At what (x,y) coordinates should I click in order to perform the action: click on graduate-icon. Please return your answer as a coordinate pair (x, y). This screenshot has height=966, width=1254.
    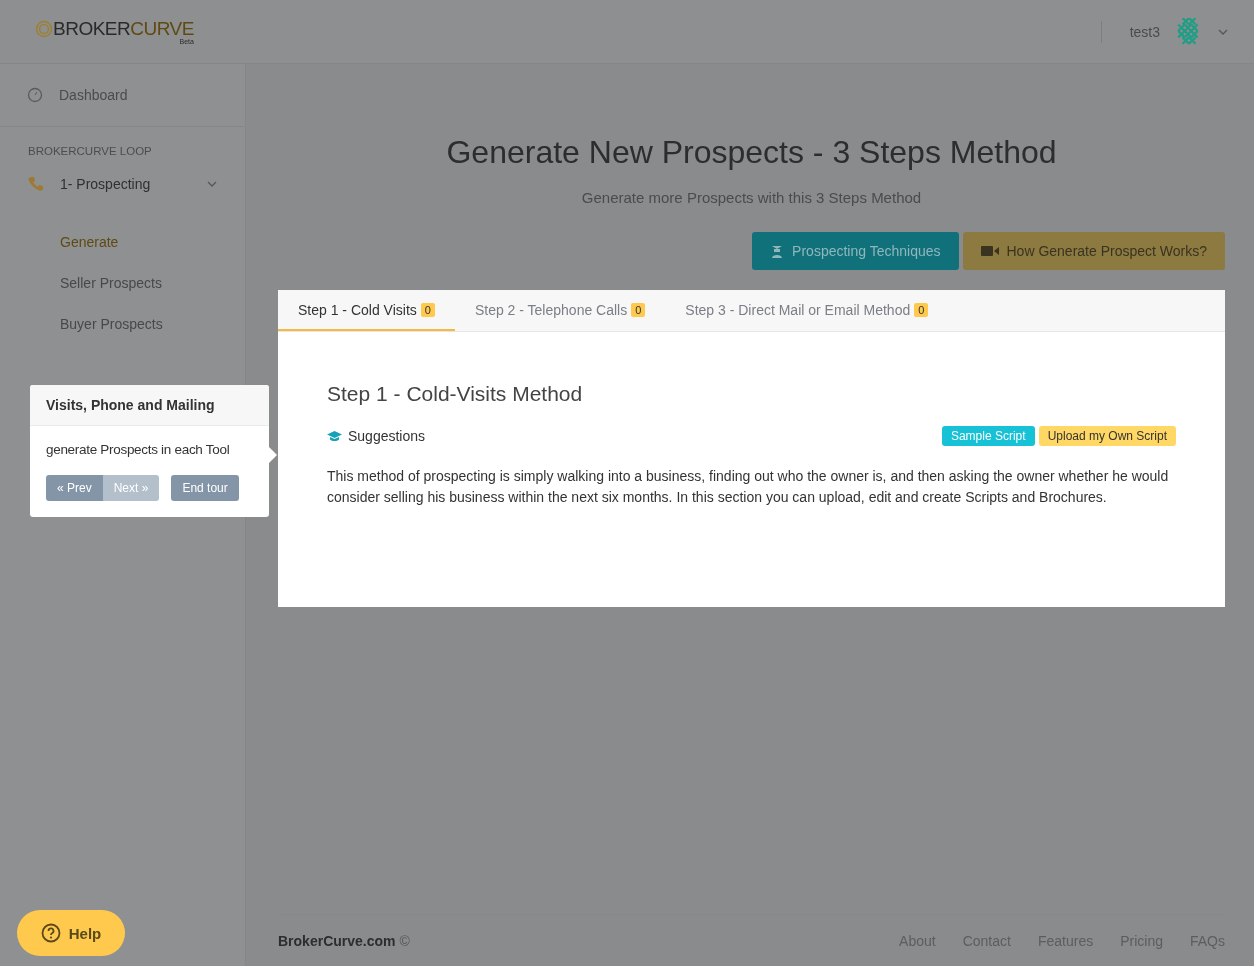
    Looking at the image, I should click on (777, 251).